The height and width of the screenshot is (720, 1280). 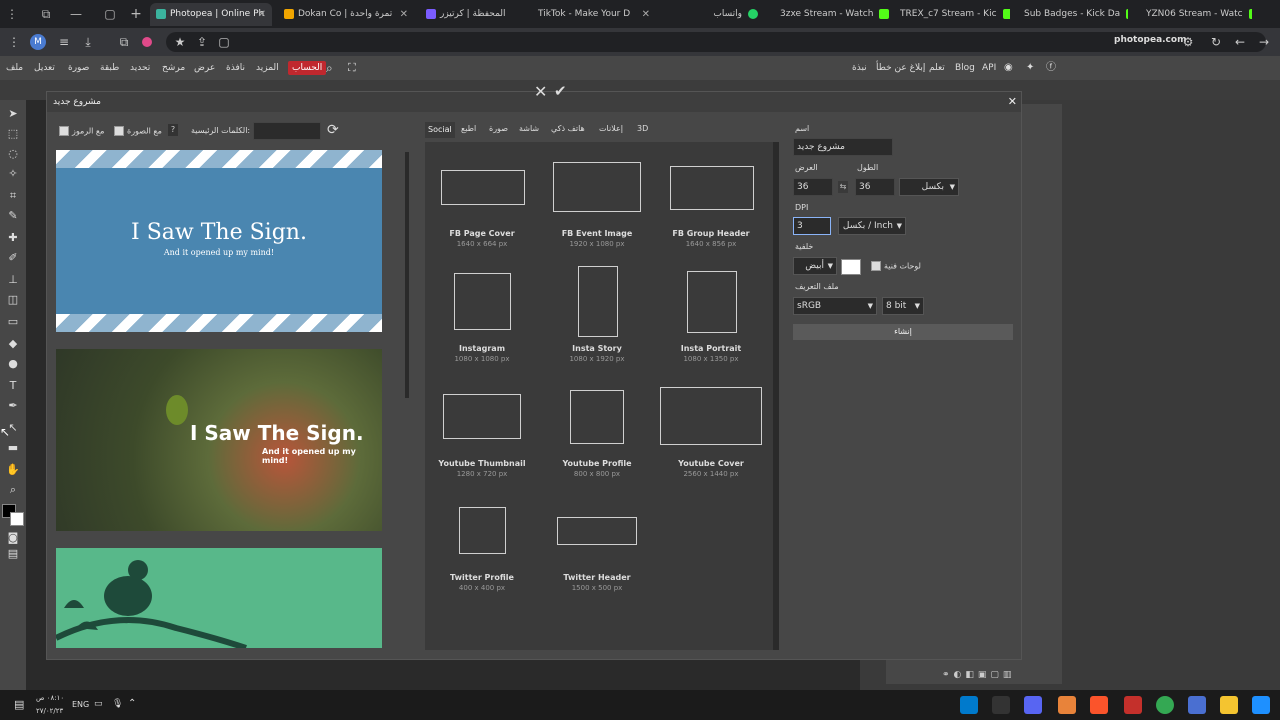 I want to click on tab-kick-4: YZN06 Stream - Watc, so click(x=1199, y=14).